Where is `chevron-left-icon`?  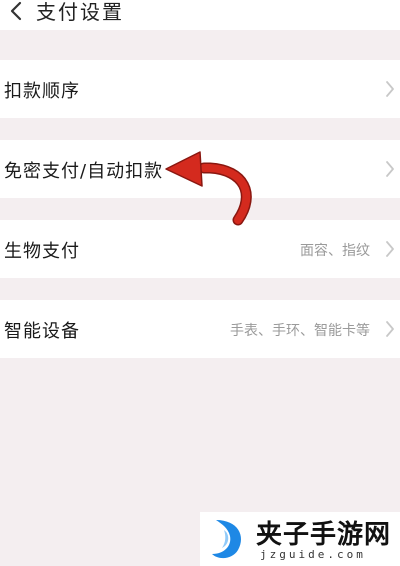
chevron-left-icon is located at coordinates (16, 12).